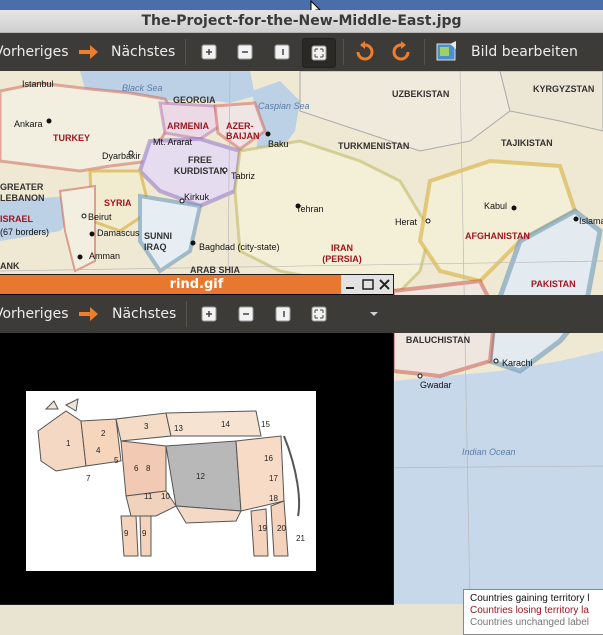  Describe the element at coordinates (301, 21) in the screenshot. I see `window-title: The-Project-for-the-New-Middle-East.jpg` at that location.